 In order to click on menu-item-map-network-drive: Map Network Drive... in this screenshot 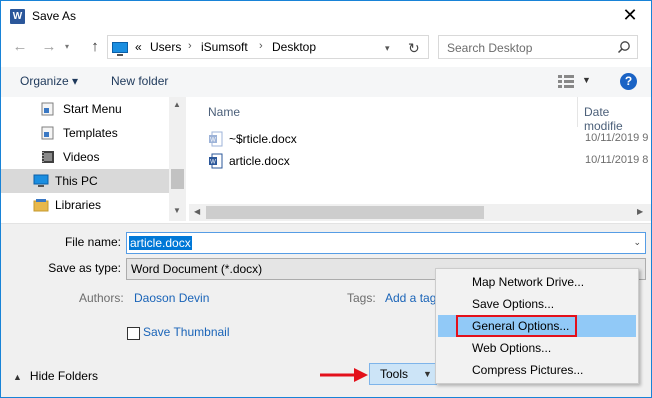, I will do `click(537, 282)`.